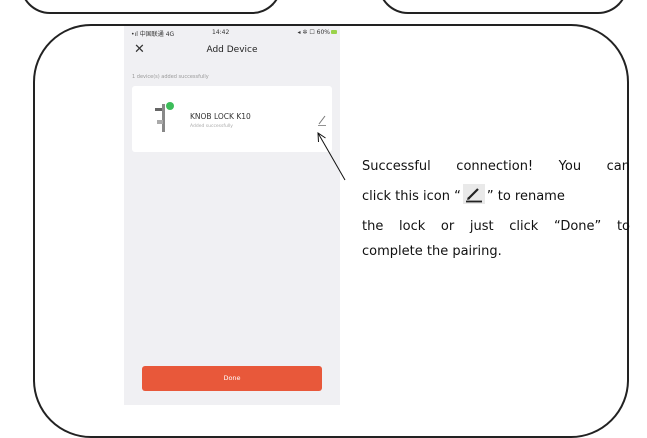  I want to click on device-card: KNOB LOCK K10 Added successfully, so click(232, 119).